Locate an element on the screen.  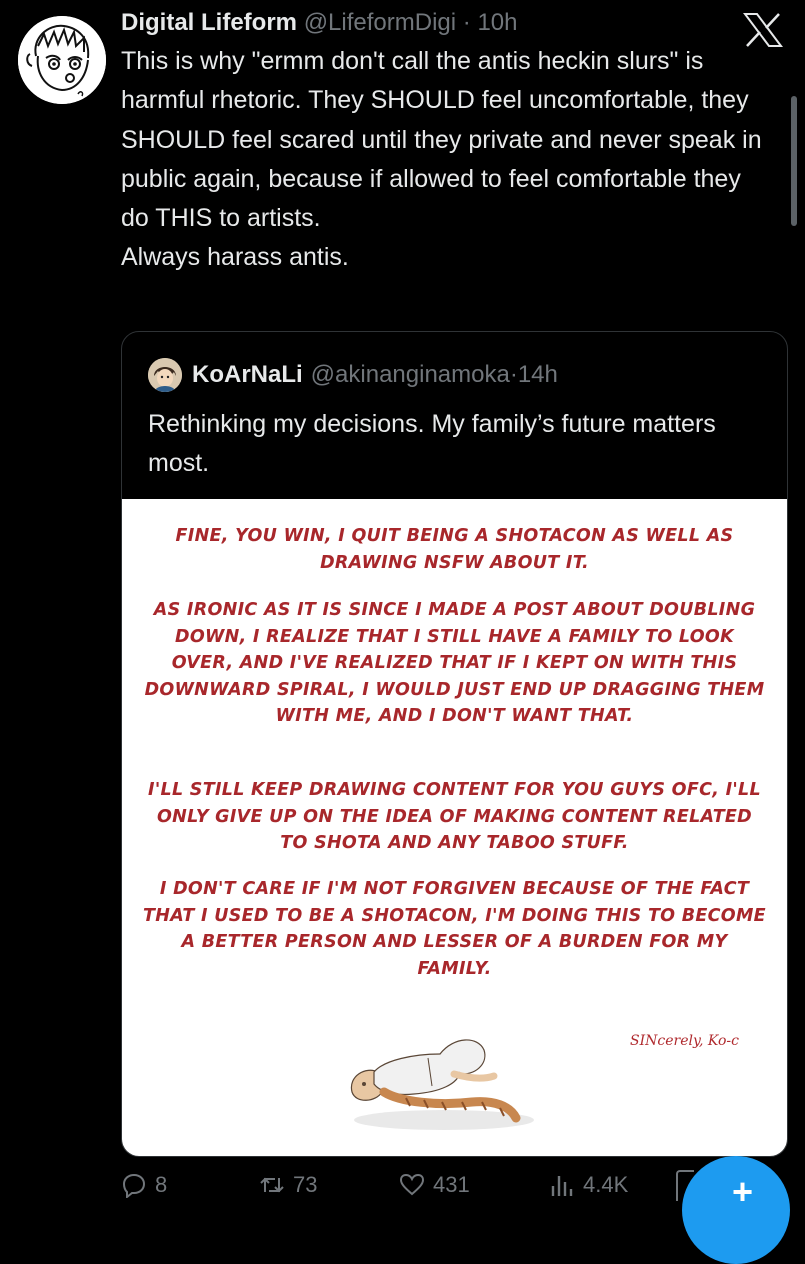
author-name: Digital Lifeform is located at coordinates (209, 22).